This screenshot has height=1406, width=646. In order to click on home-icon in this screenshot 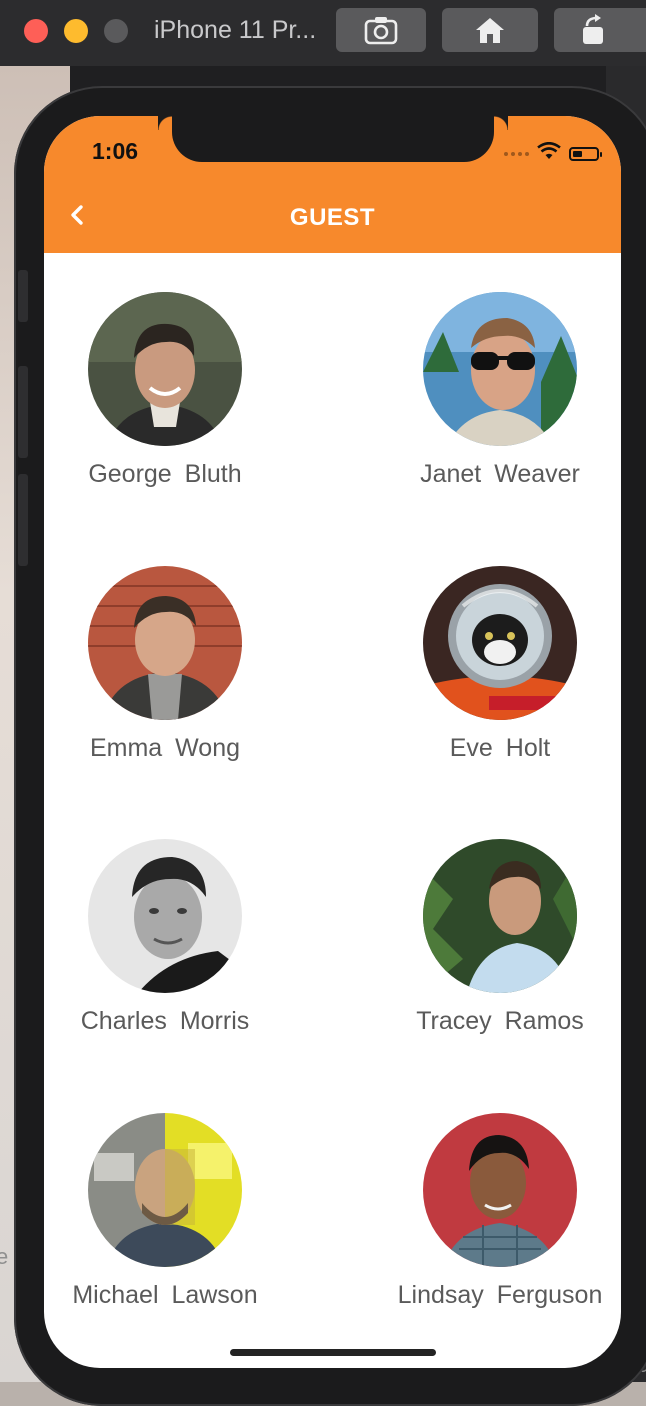, I will do `click(490, 30)`.